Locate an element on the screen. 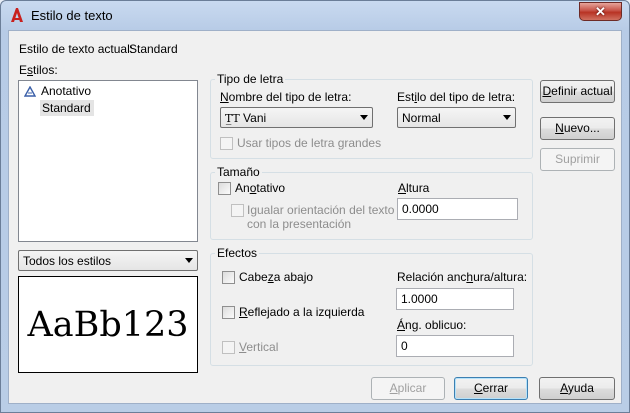 This screenshot has width=630, height=413. preview-text: AaBb123 is located at coordinates (108, 325).